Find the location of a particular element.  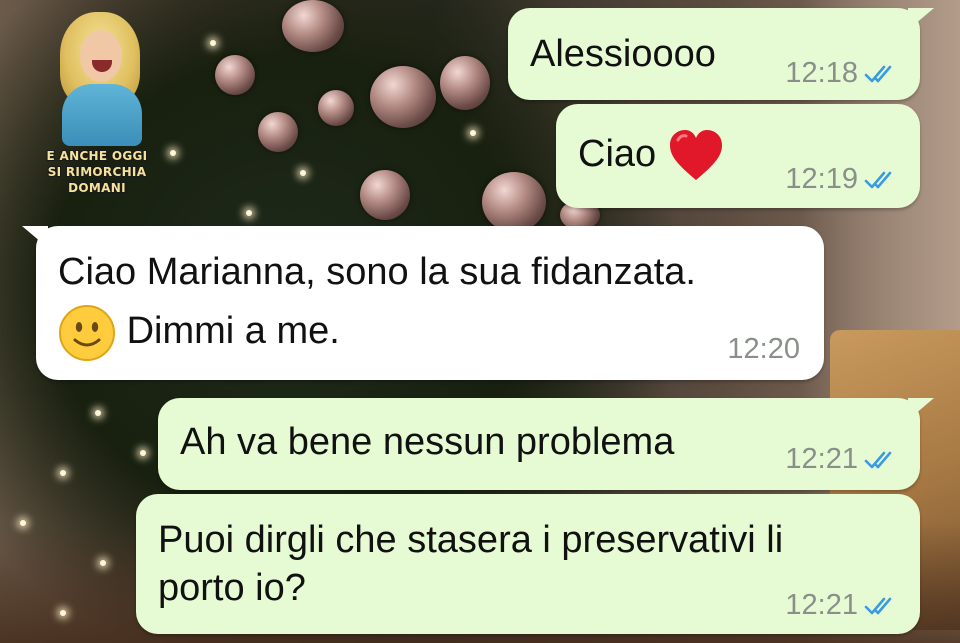

message-time: 12:20 is located at coordinates (763, 349).